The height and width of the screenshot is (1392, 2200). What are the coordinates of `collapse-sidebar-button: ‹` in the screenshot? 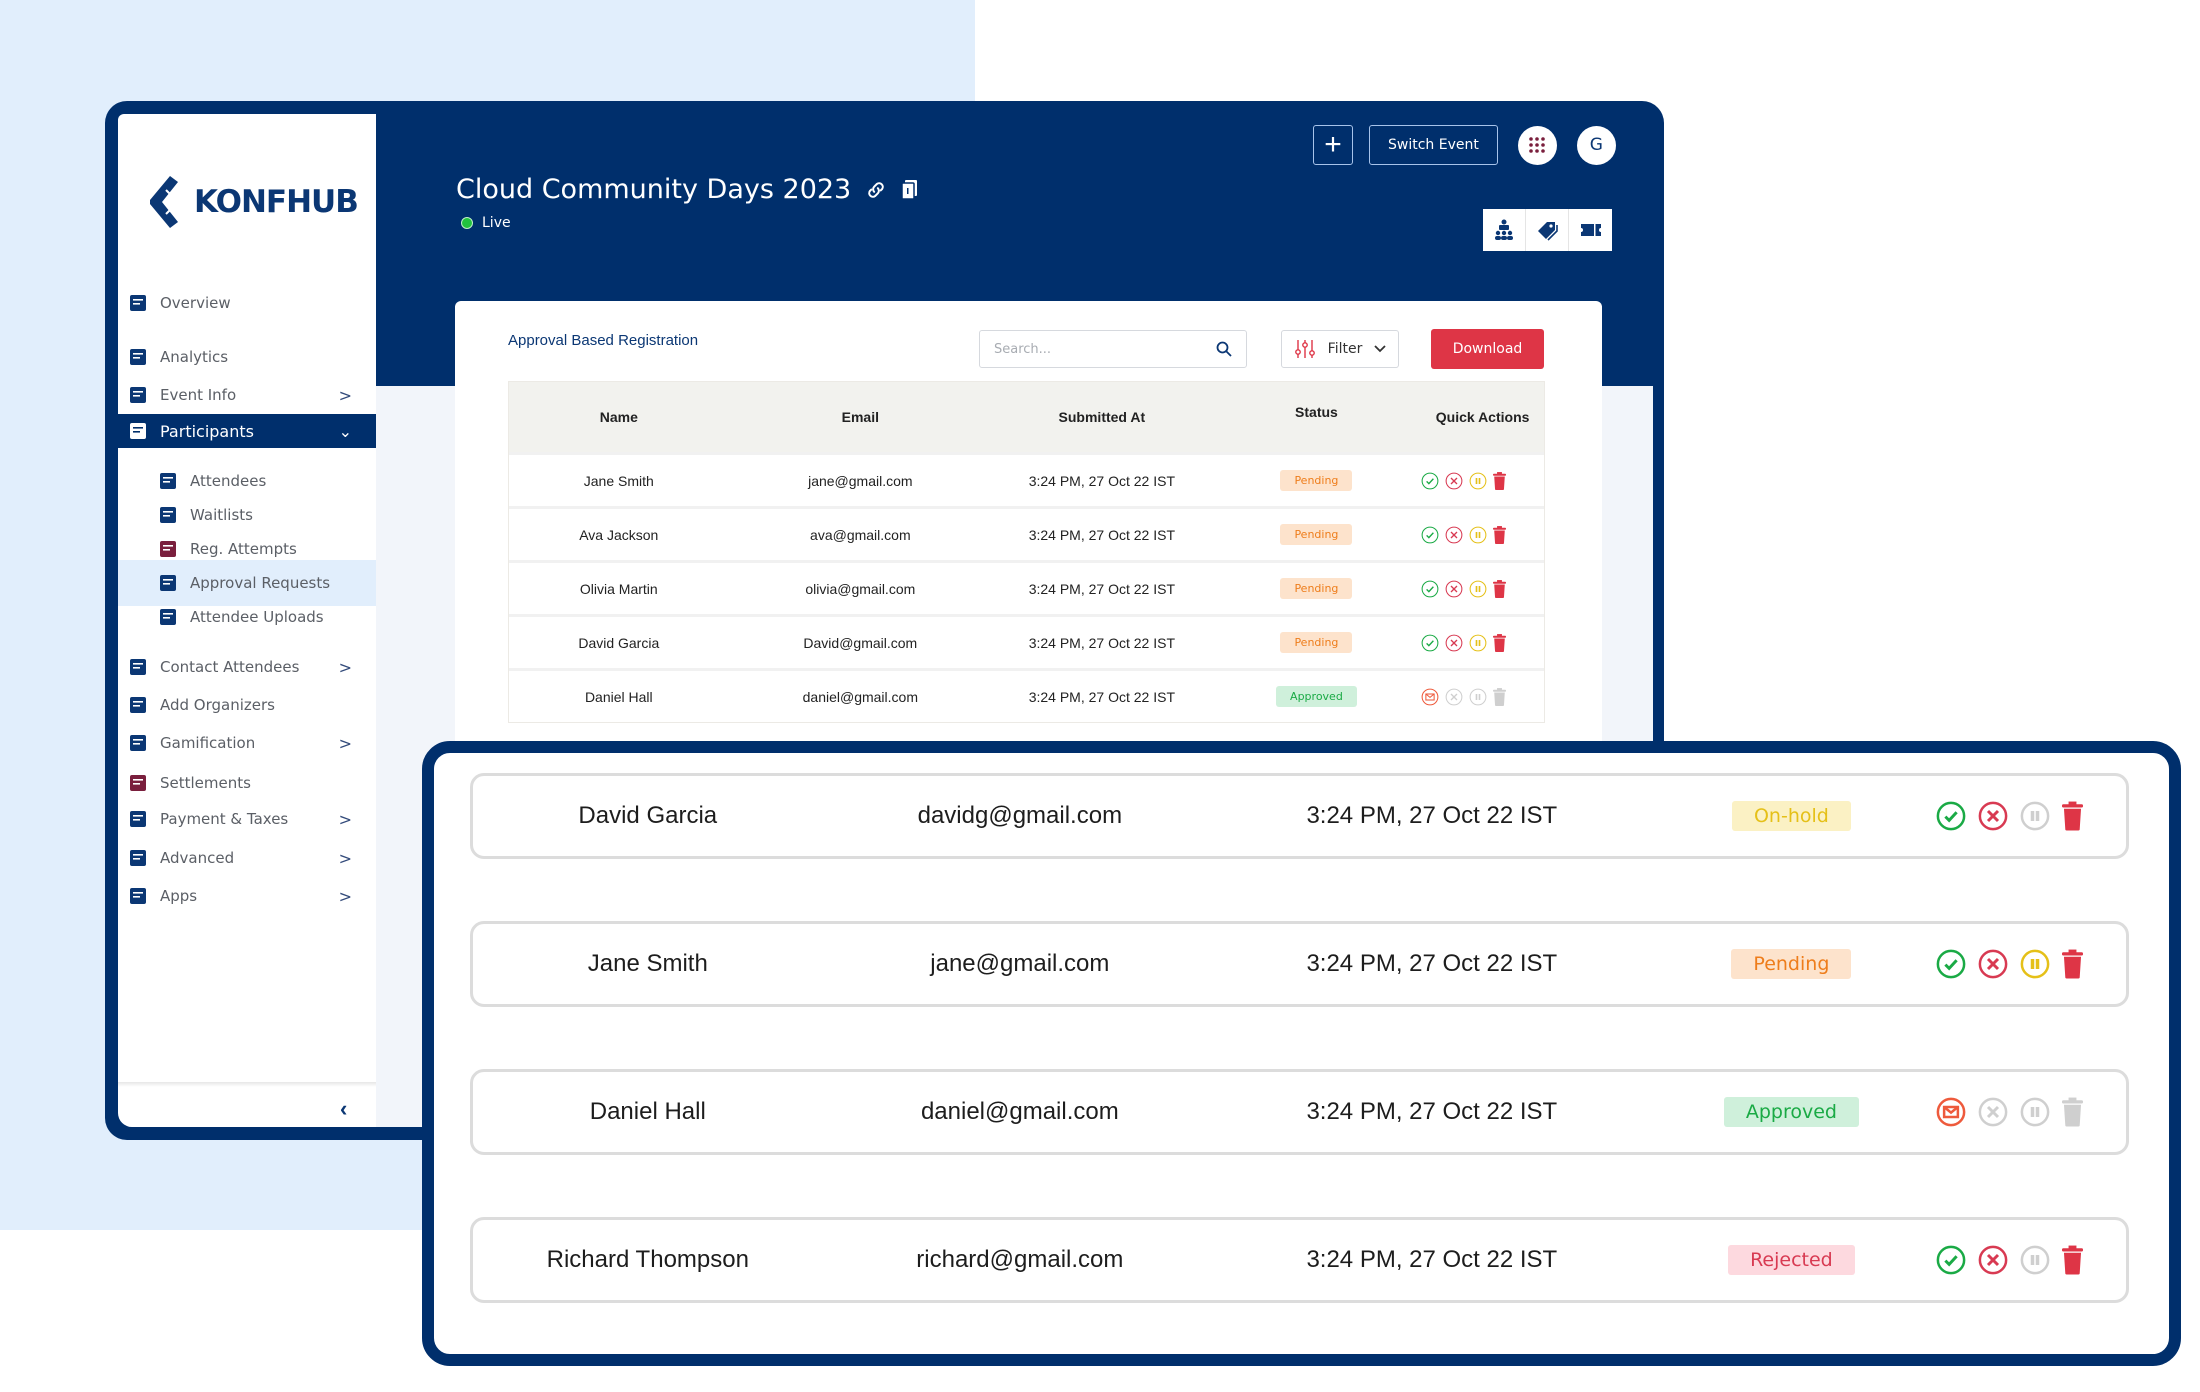 It's located at (343, 1109).